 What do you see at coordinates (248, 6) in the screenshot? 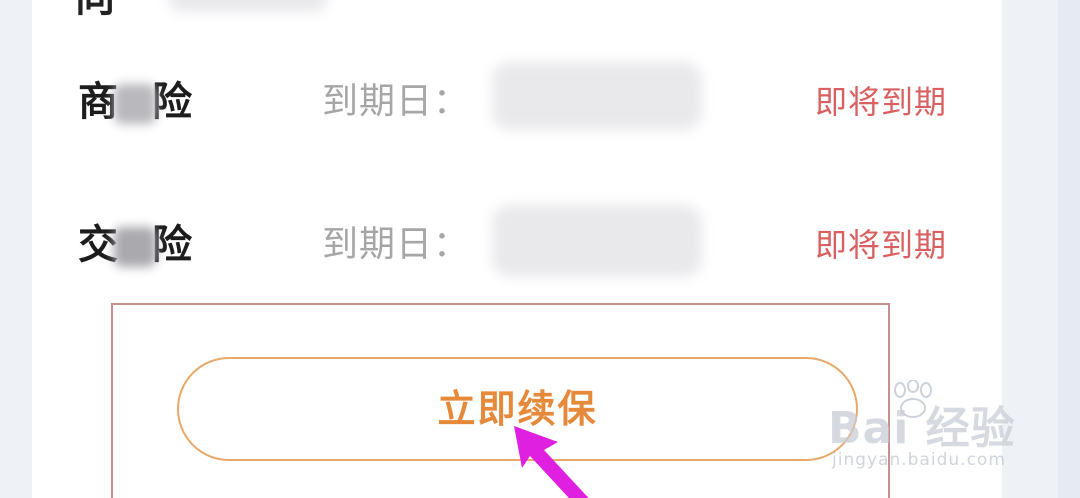
I see `redacted-top-value` at bounding box center [248, 6].